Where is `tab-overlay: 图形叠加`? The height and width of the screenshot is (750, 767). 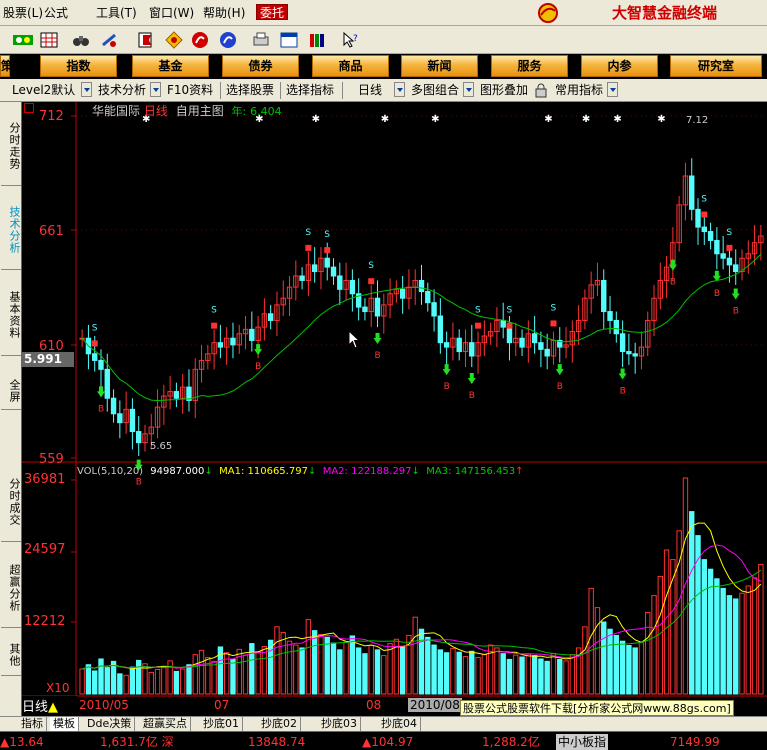 tab-overlay: 图形叠加 is located at coordinates (504, 90).